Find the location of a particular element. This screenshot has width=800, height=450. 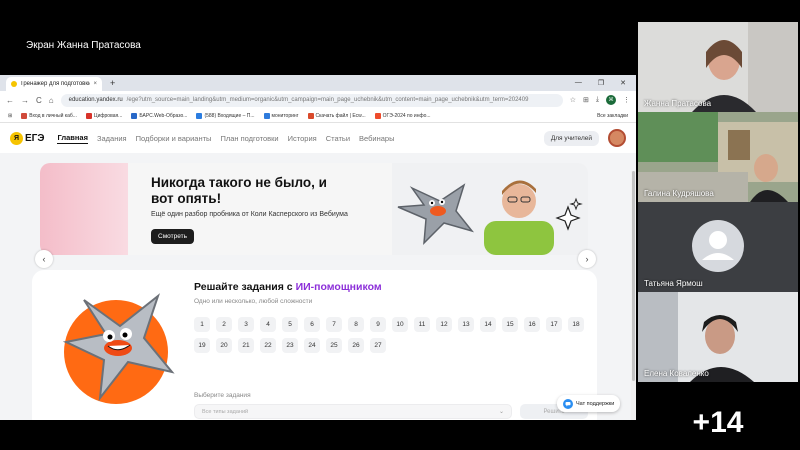

apps-grid-icon: ⊞ is located at coordinates (10, 116).